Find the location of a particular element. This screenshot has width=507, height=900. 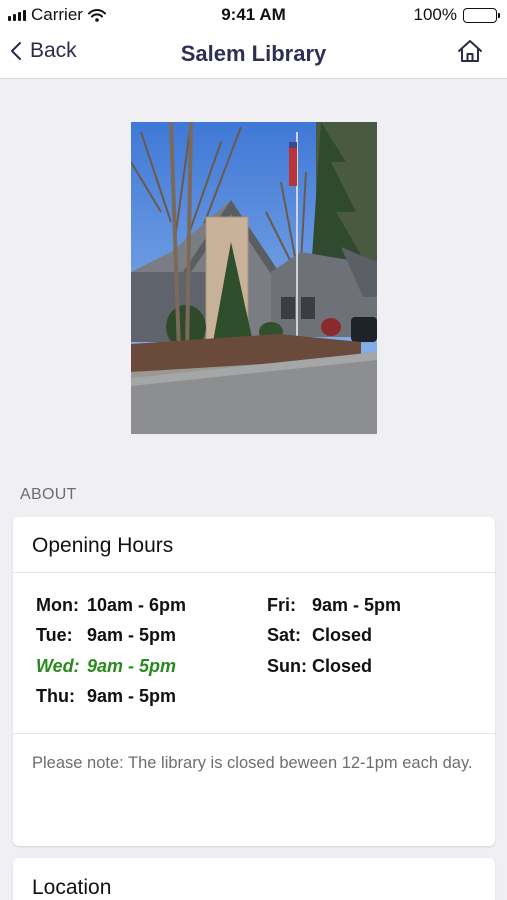

navigation-bar: Back Salem Library is located at coordinates (253, 54).